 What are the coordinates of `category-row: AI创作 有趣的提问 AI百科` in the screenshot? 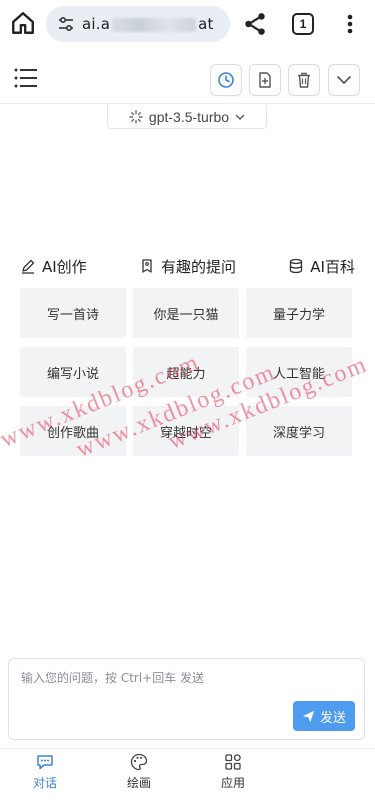 It's located at (187, 266).